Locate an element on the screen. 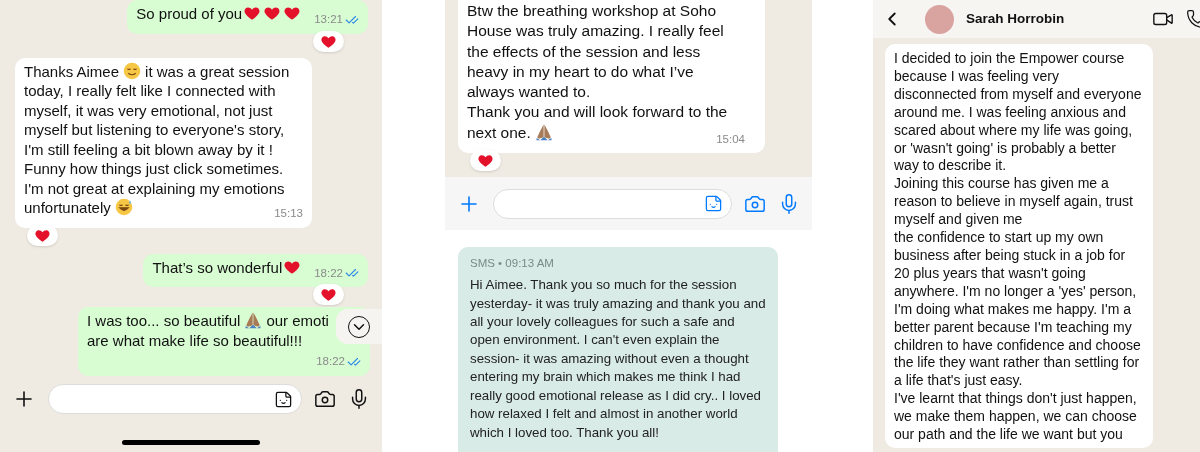 The height and width of the screenshot is (452, 1200). message-time: 15:04 is located at coordinates (730, 139).